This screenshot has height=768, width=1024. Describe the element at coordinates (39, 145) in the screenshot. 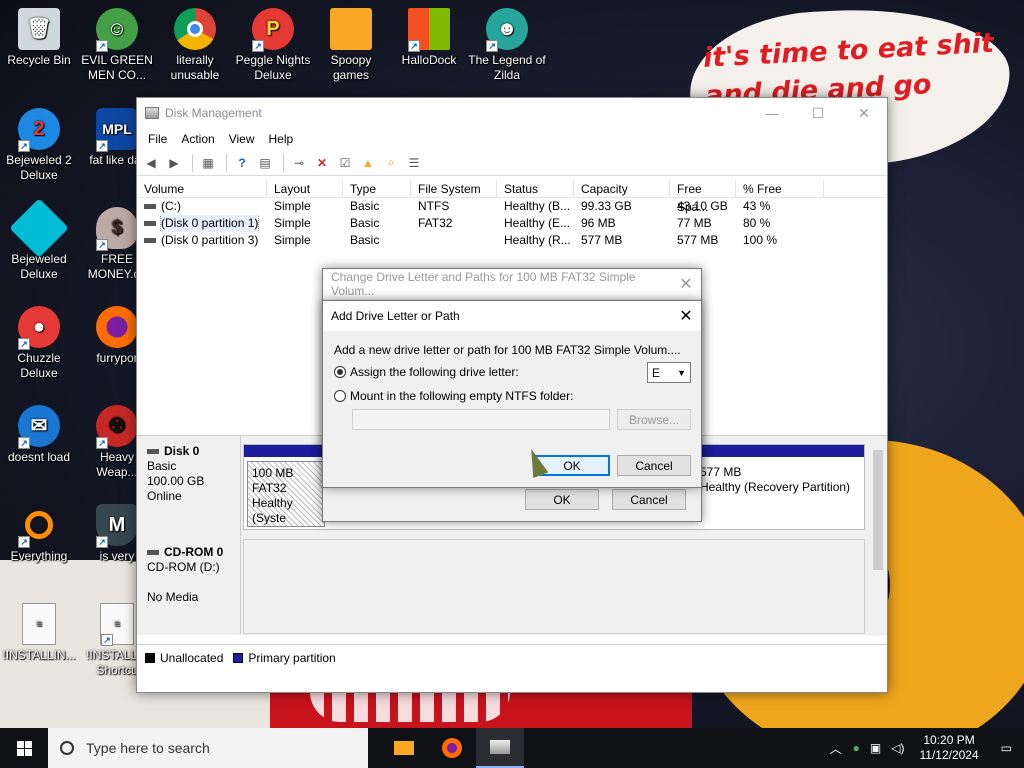

I see `desktop-icon-bejeweled2: 2 ↗ Bejeweled 2 Deluxe` at that location.